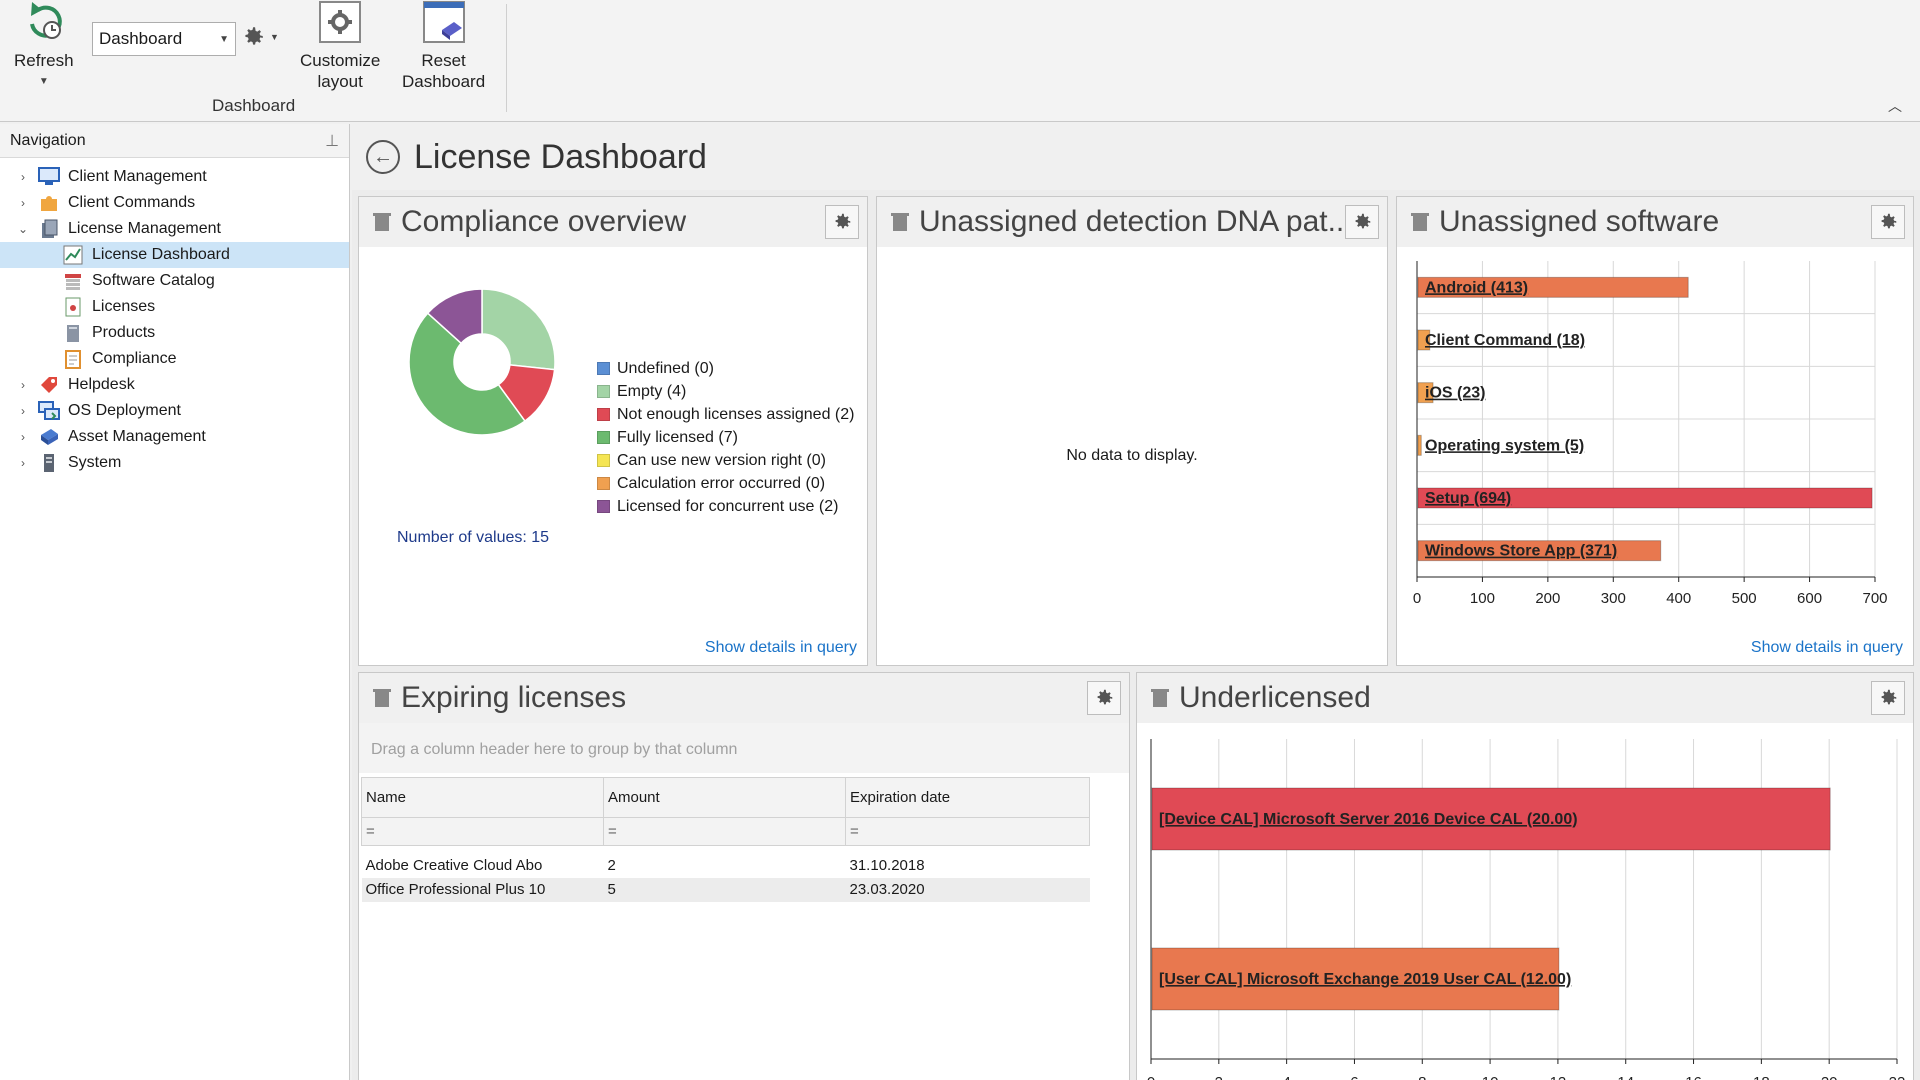 This screenshot has width=1920, height=1080. What do you see at coordinates (482, 797) in the screenshot?
I see `column-header-name: Name` at bounding box center [482, 797].